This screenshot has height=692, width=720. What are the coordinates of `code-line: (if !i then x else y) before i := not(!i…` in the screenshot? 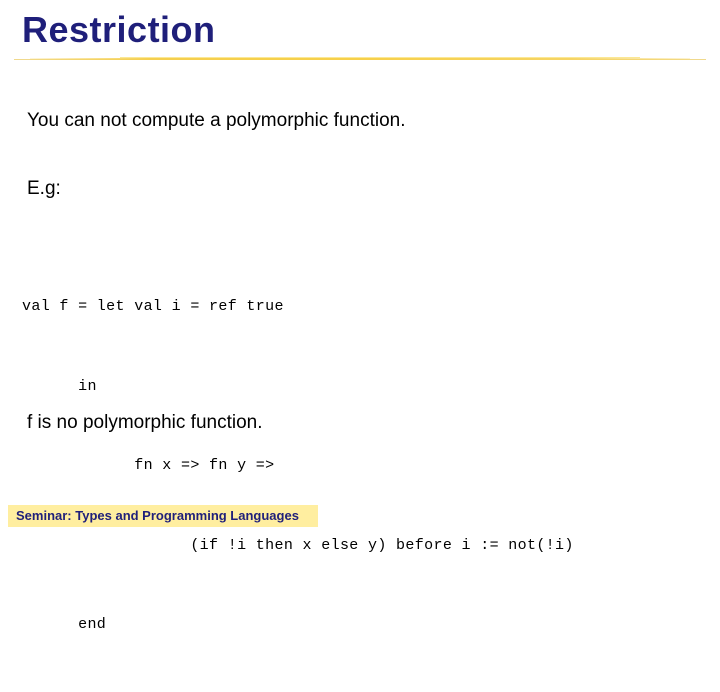 It's located at (298, 545).